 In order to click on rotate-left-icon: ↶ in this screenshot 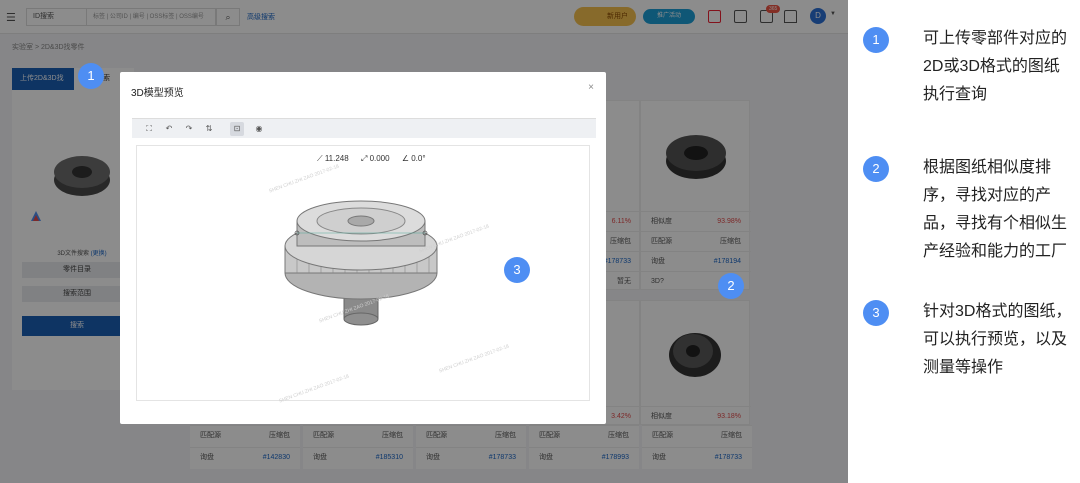, I will do `click(169, 129)`.